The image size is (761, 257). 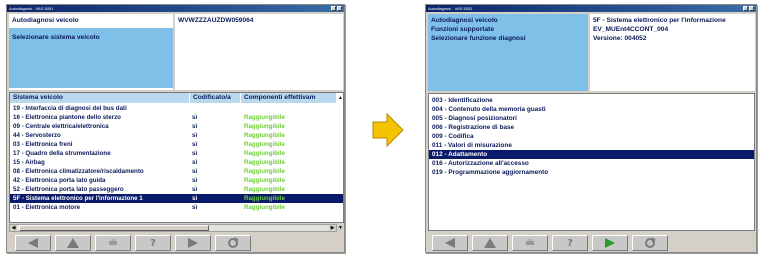 I want to click on row-system-name: 01 - Elettronica motore, so click(x=47, y=207).